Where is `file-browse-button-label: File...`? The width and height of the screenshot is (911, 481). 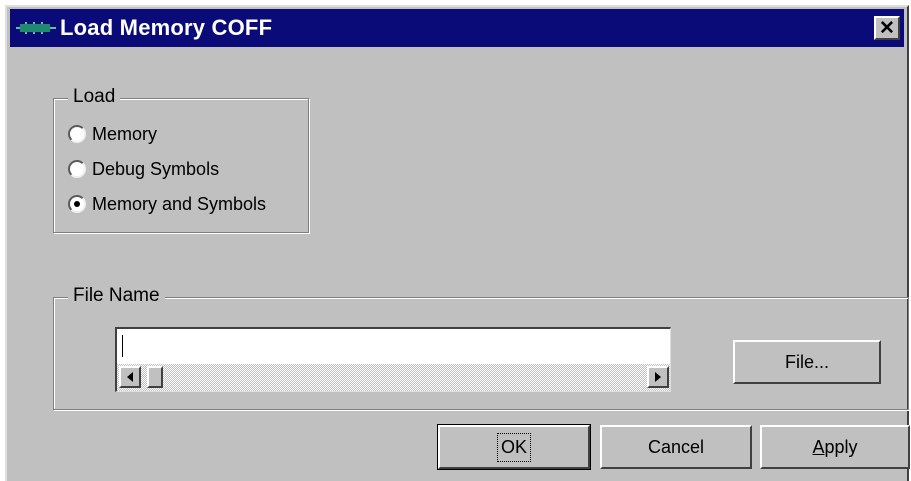 file-browse-button-label: File... is located at coordinates (806, 361).